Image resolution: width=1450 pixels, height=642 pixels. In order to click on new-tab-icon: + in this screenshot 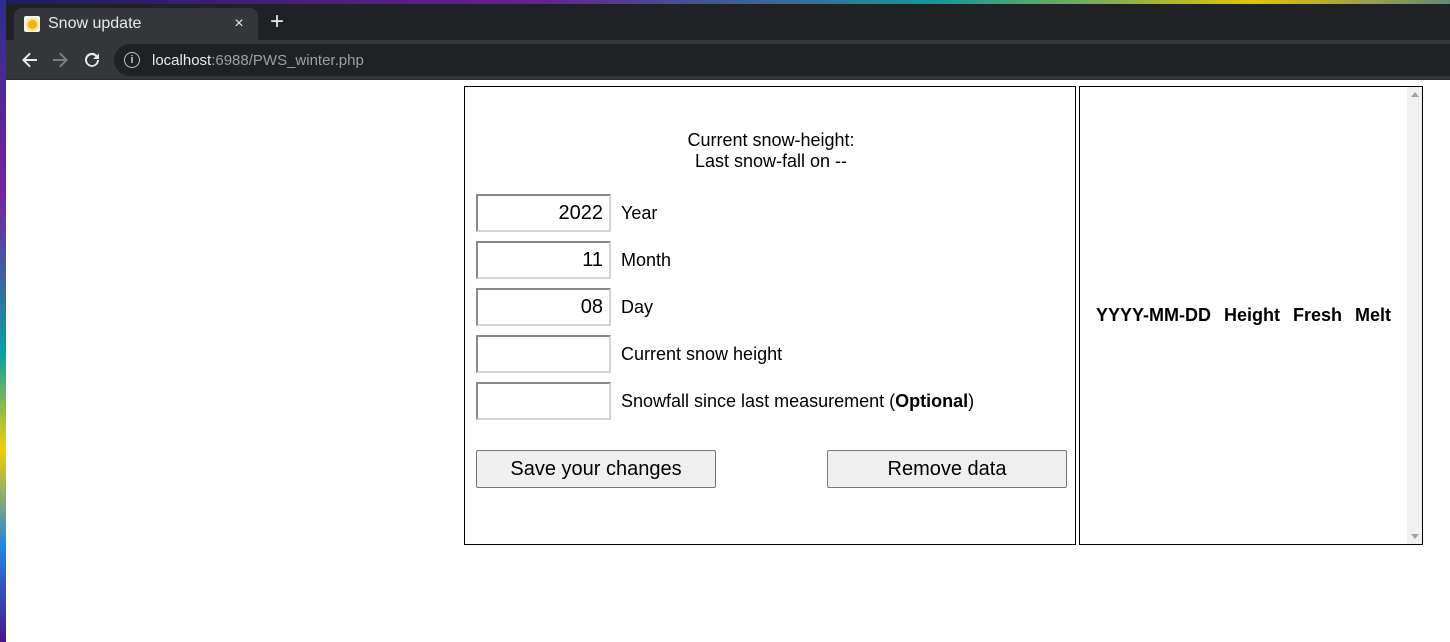, I will do `click(277, 23)`.